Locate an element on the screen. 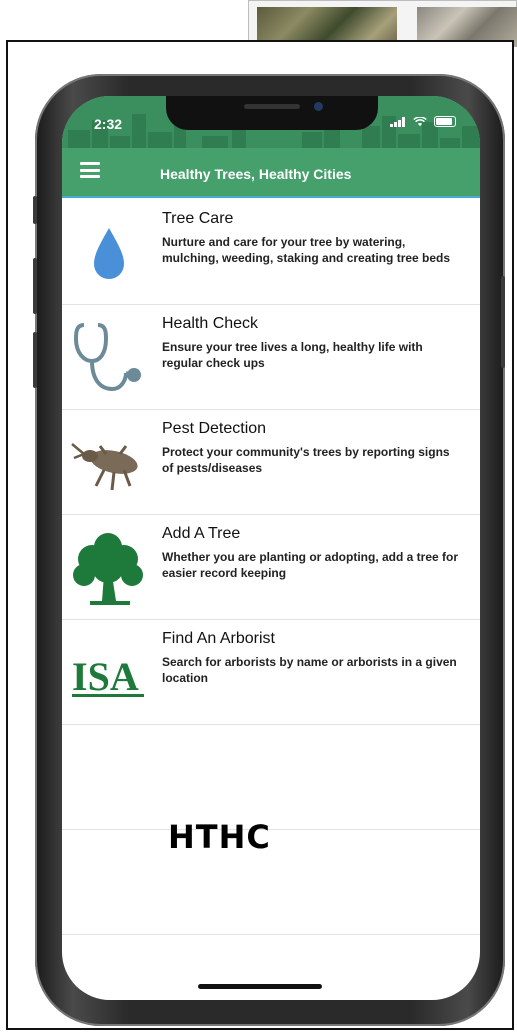 This screenshot has width=517, height=1034. item-title: Find An Arborist is located at coordinates (218, 638).